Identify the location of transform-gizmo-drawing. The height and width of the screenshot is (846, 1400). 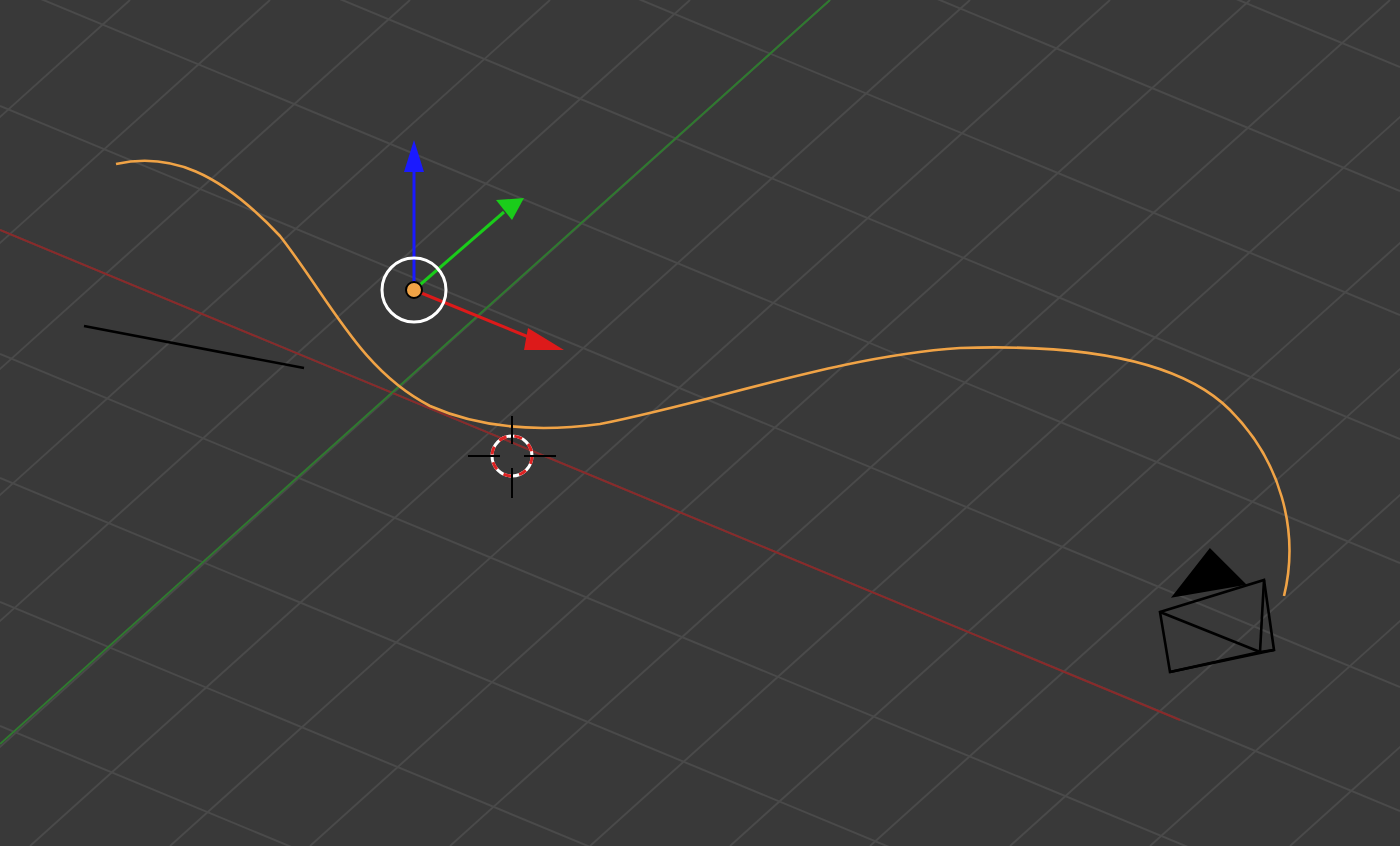
(472, 245).